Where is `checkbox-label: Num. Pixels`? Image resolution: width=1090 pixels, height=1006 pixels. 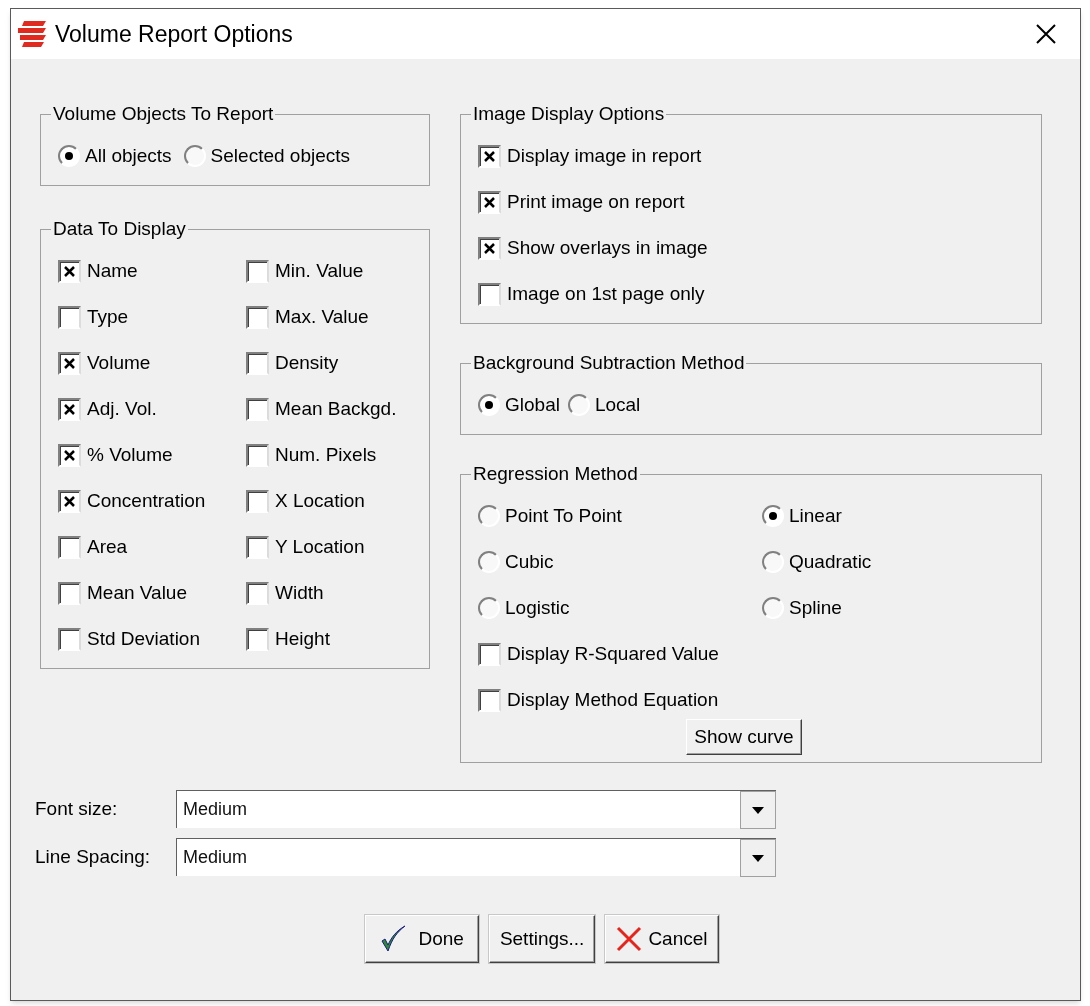
checkbox-label: Num. Pixels is located at coordinates (326, 455).